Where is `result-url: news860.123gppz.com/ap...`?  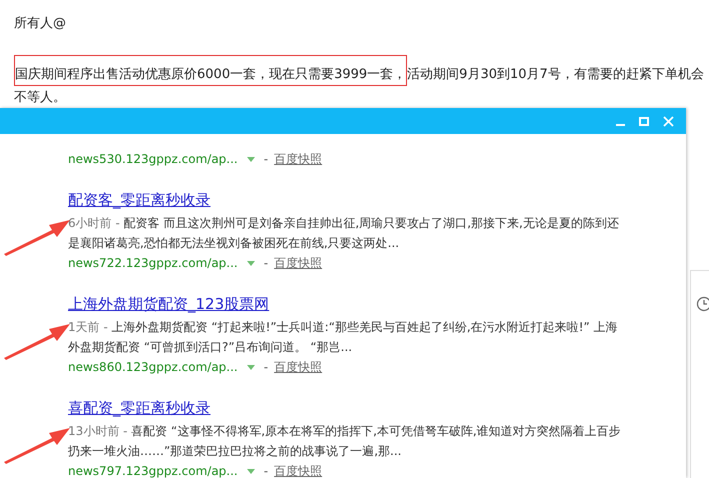 result-url: news860.123gppz.com/ap... is located at coordinates (153, 367).